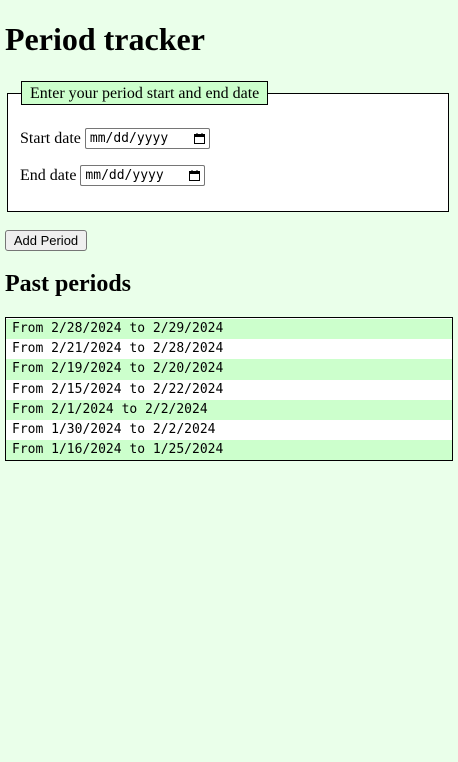 This screenshot has height=762, width=458. I want to click on list-item: From 1/16/2024 to 1/25/2024, so click(229, 450).